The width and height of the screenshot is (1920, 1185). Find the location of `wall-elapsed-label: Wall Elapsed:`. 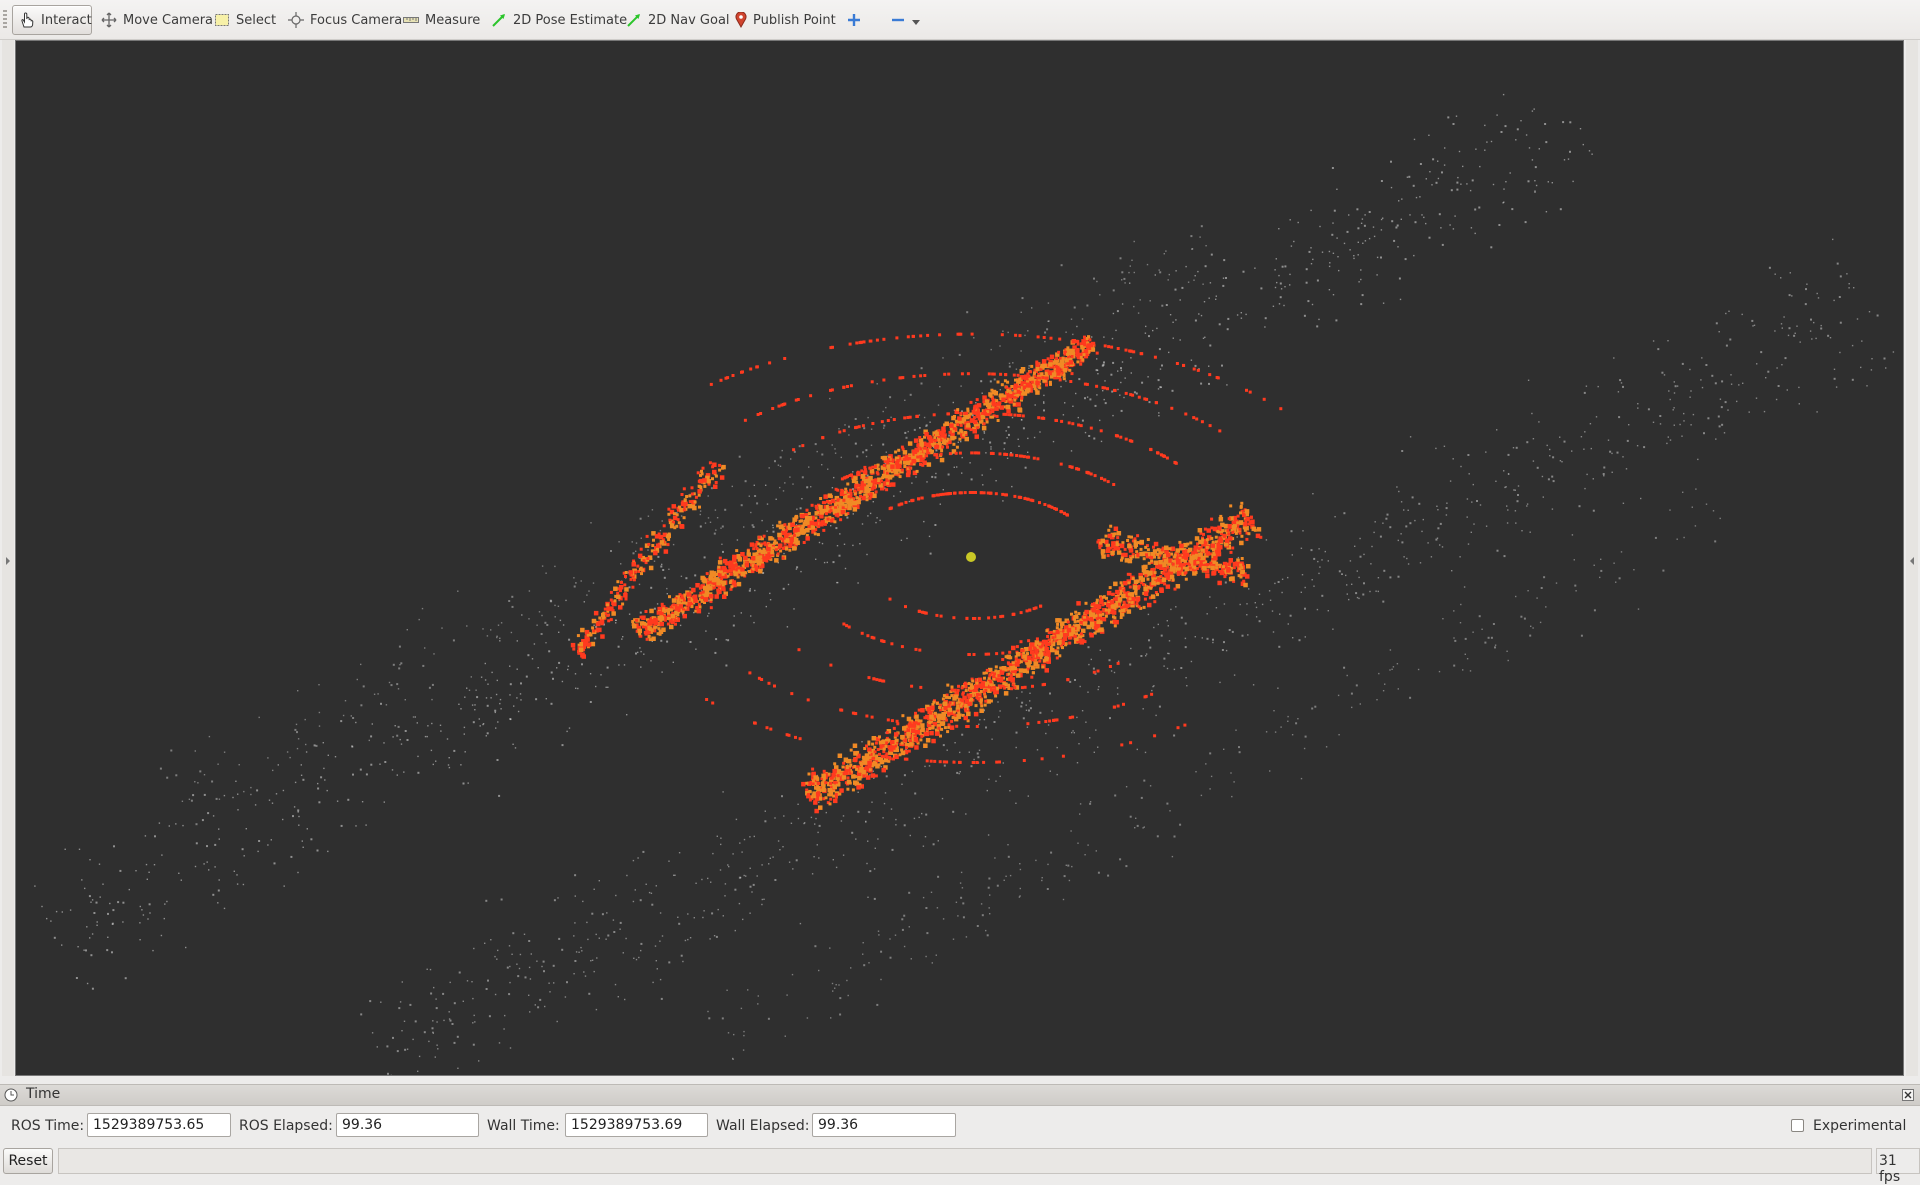

wall-elapsed-label: Wall Elapsed: is located at coordinates (762, 1126).